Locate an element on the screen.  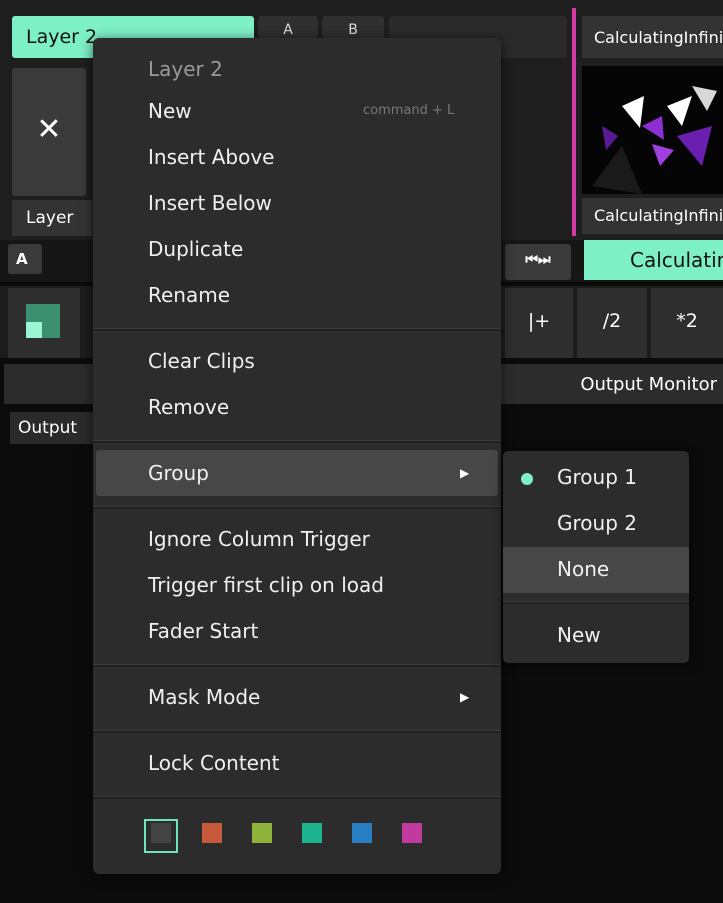
clip-thumbnail is located at coordinates (652, 130).